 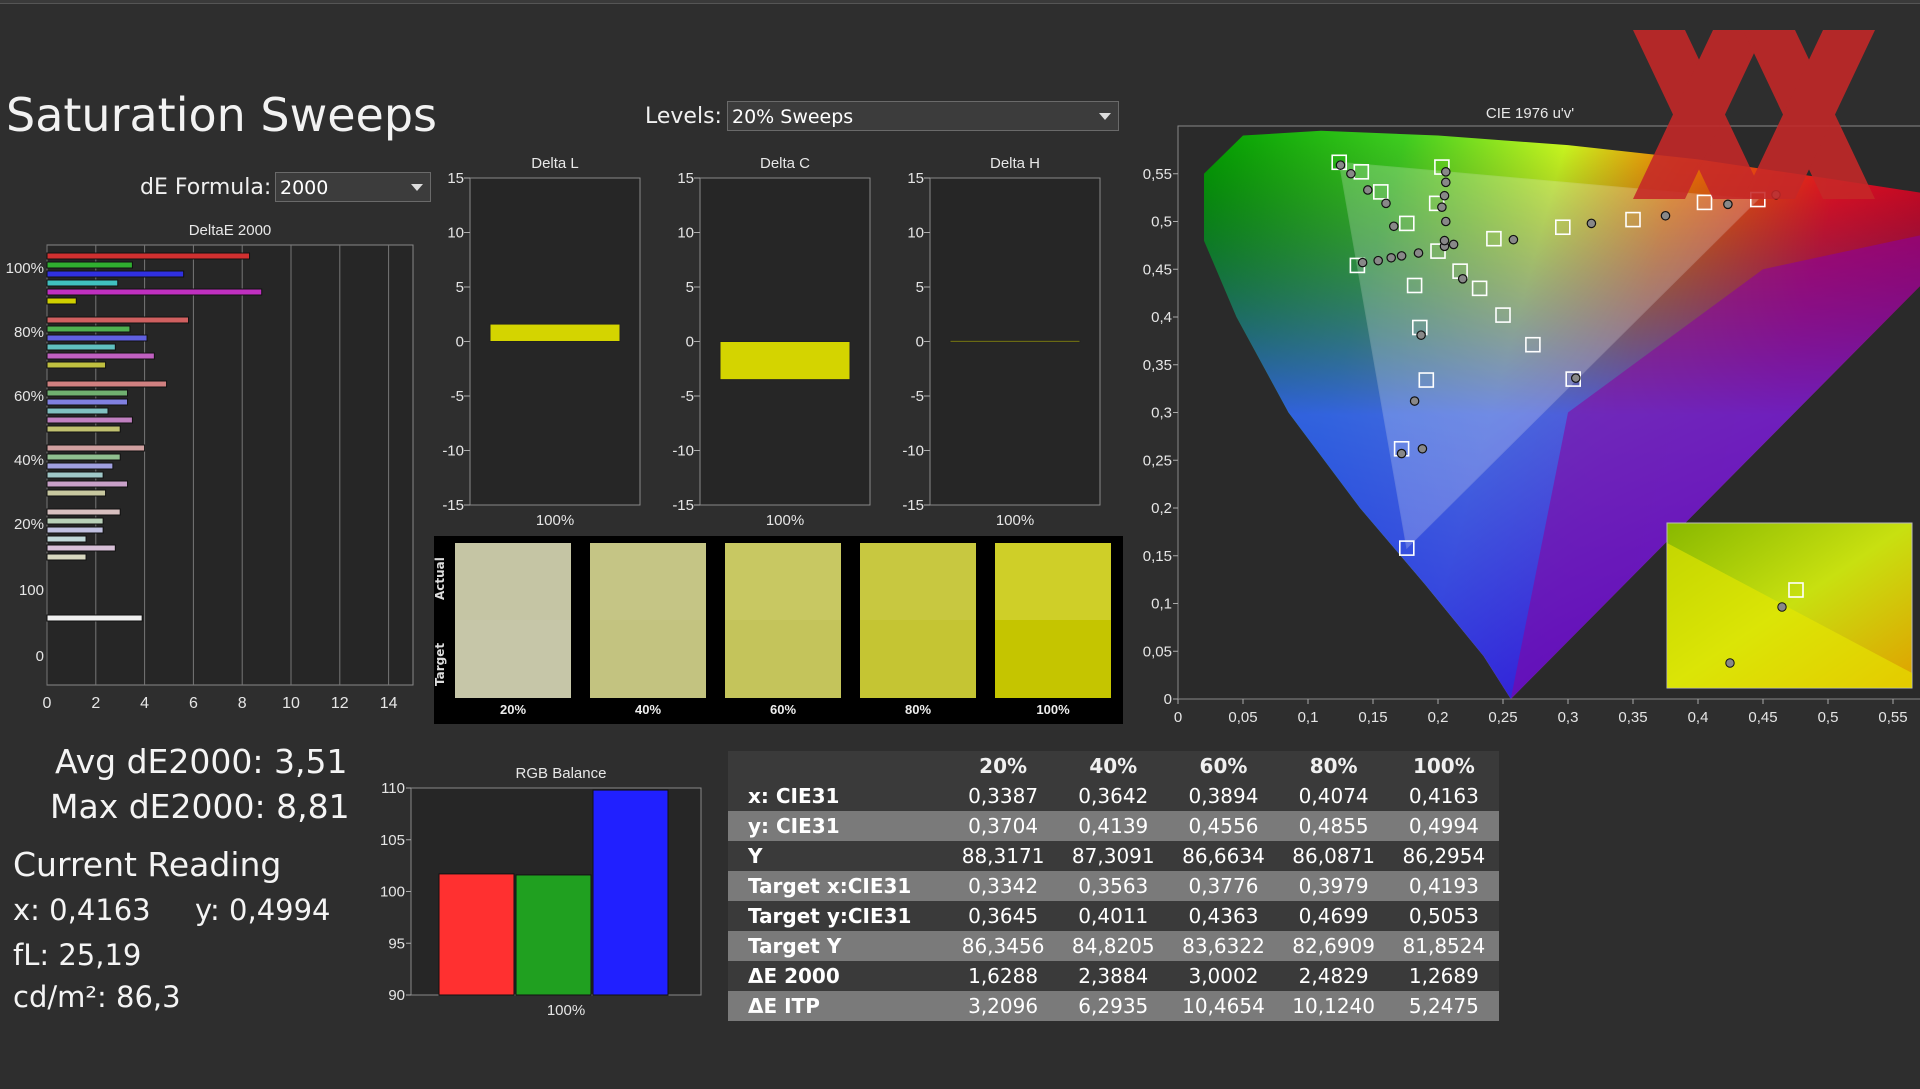 What do you see at coordinates (1003, 946) in the screenshot?
I see `table-cell: 86,3456` at bounding box center [1003, 946].